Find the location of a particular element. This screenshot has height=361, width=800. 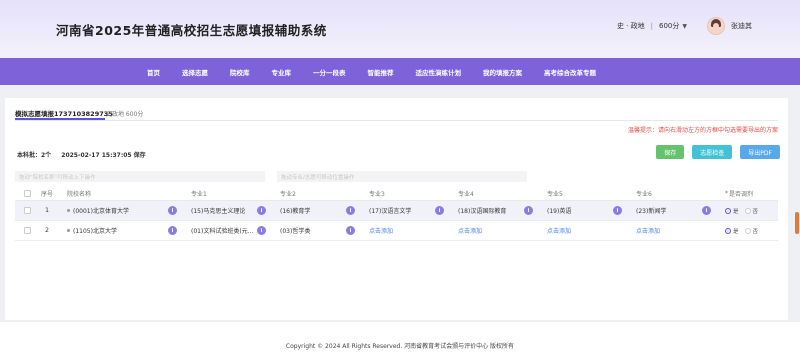

major-name: (23)新闻学 is located at coordinates (651, 211).